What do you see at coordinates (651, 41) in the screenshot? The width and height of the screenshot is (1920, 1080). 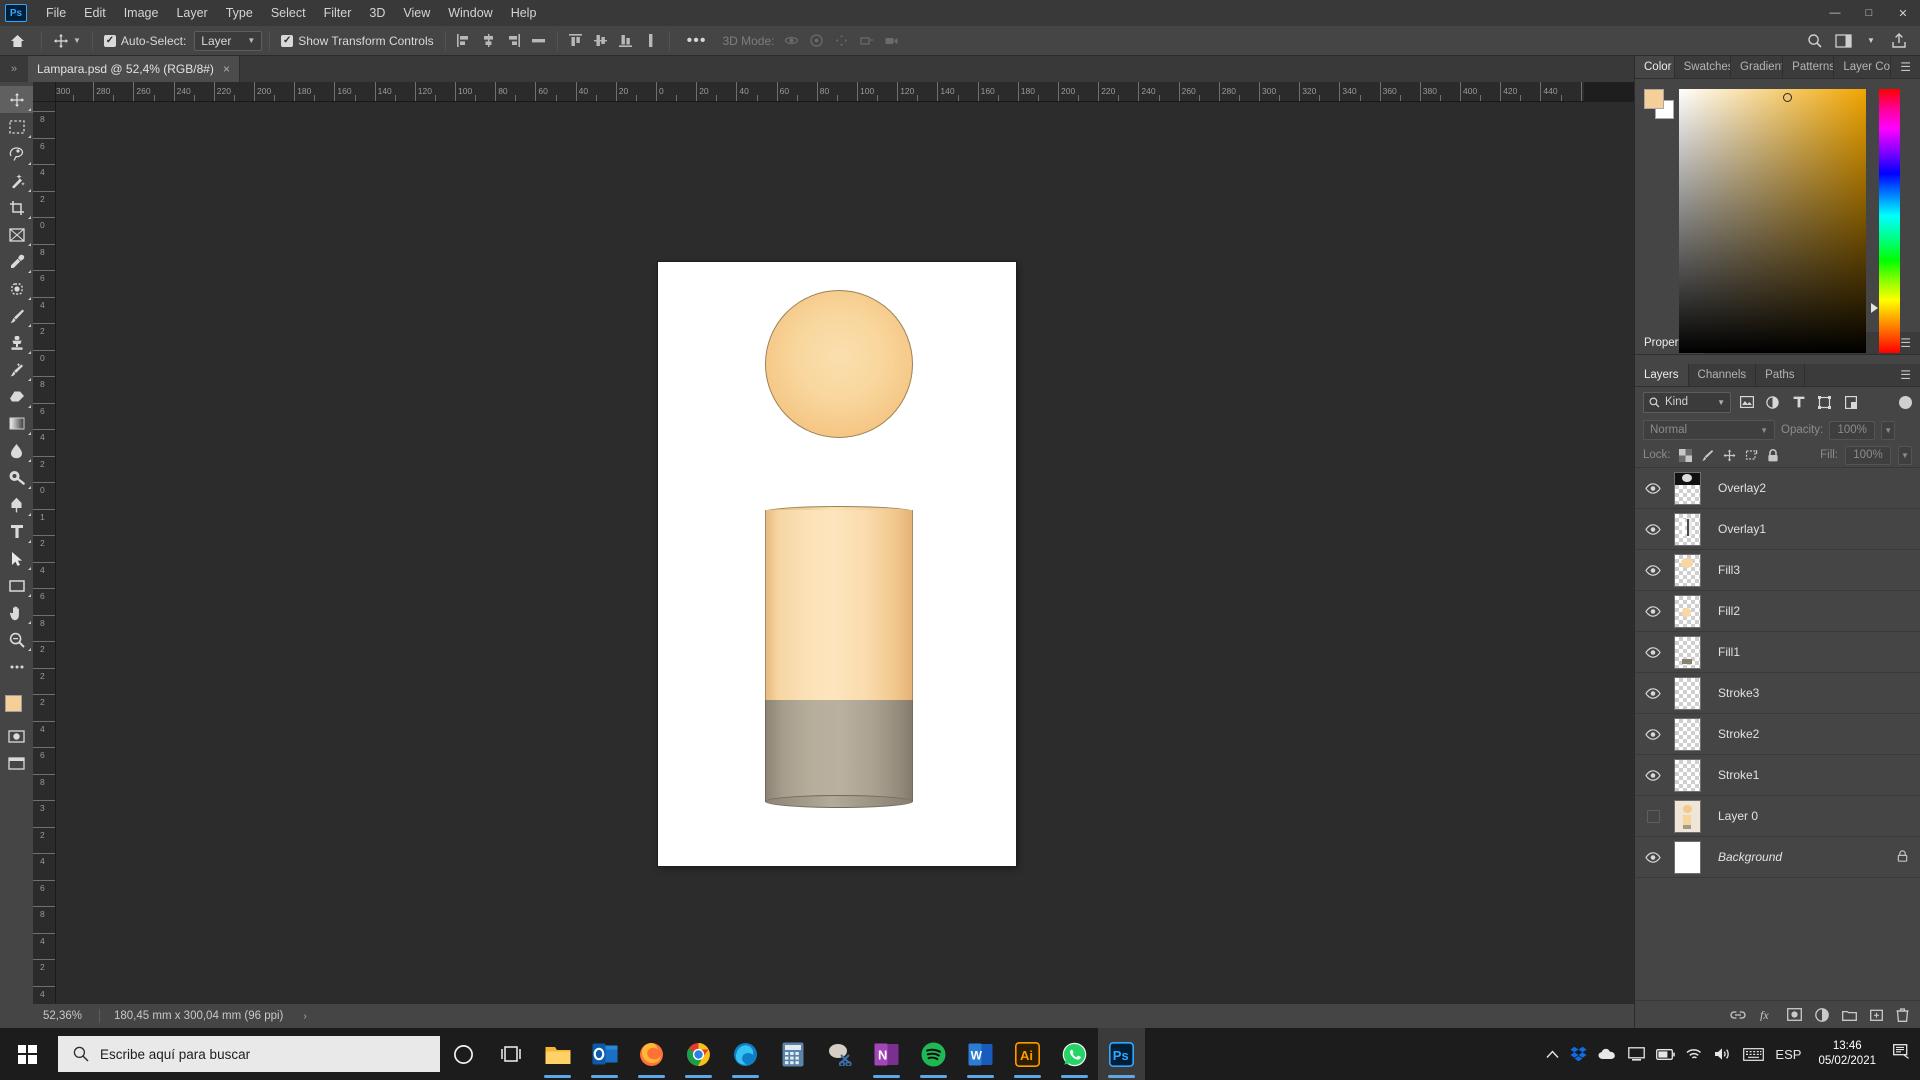 I see `distribute-vertically-icon` at bounding box center [651, 41].